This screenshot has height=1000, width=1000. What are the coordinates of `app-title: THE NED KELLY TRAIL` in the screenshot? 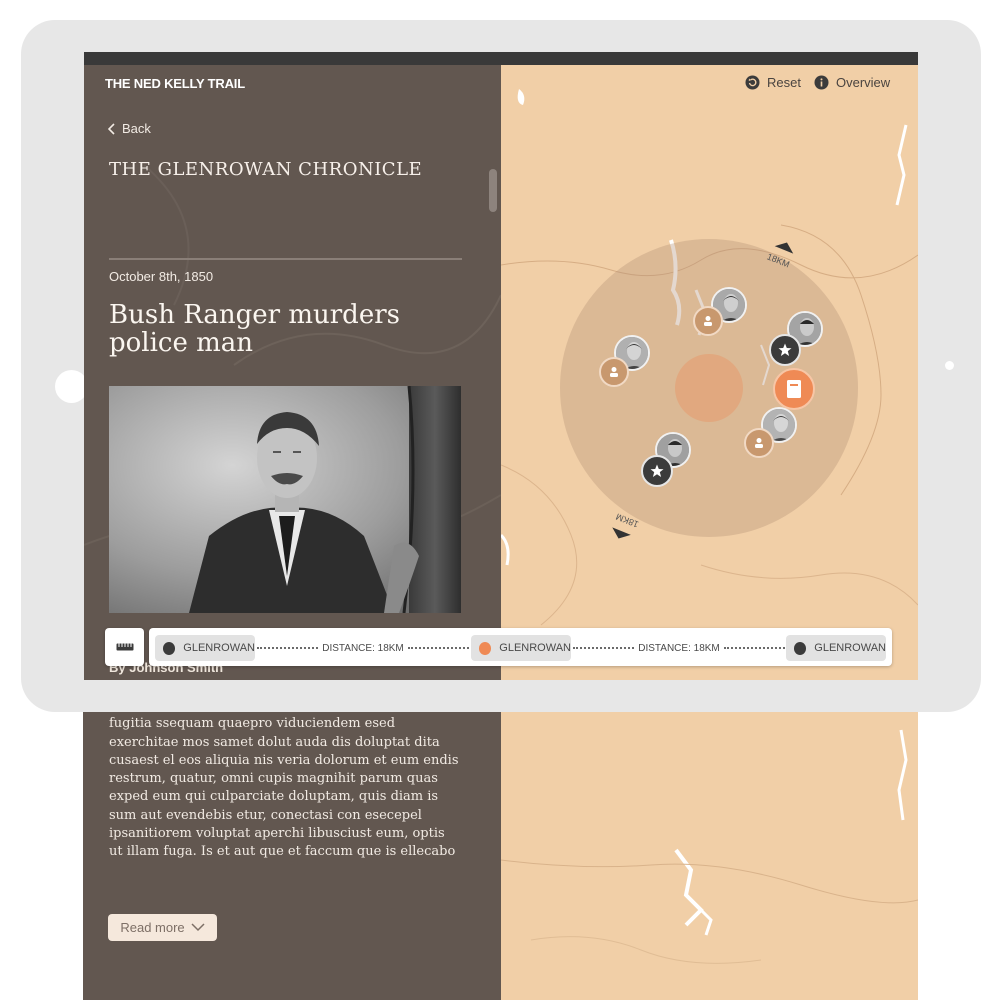 It's located at (175, 83).